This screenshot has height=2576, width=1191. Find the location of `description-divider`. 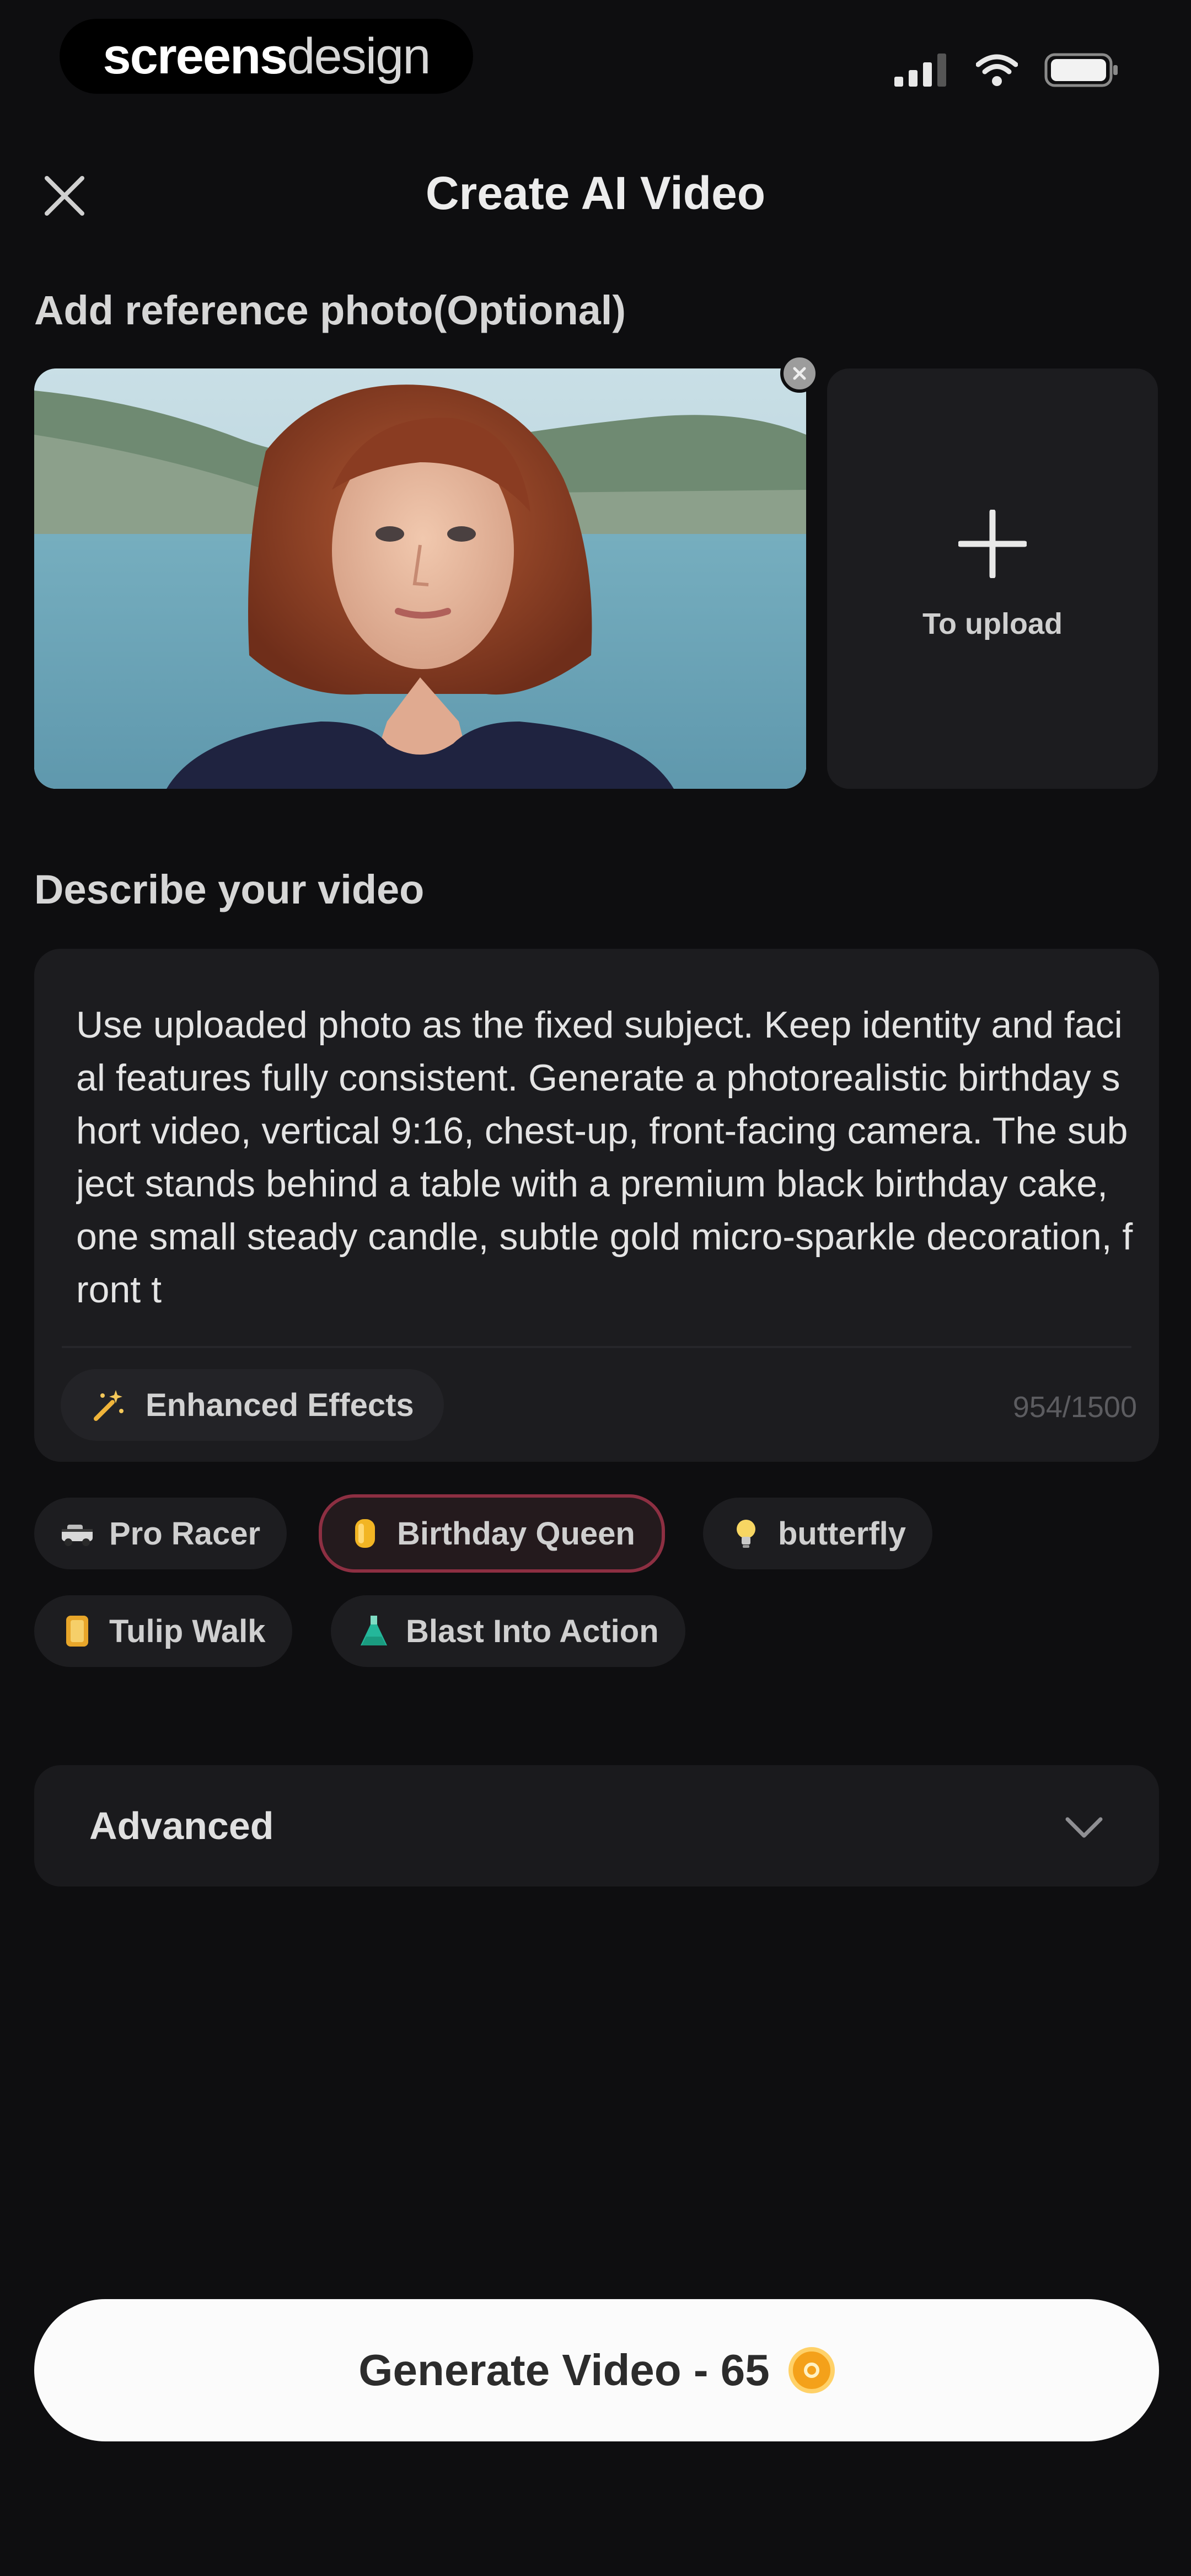

description-divider is located at coordinates (596, 1347).